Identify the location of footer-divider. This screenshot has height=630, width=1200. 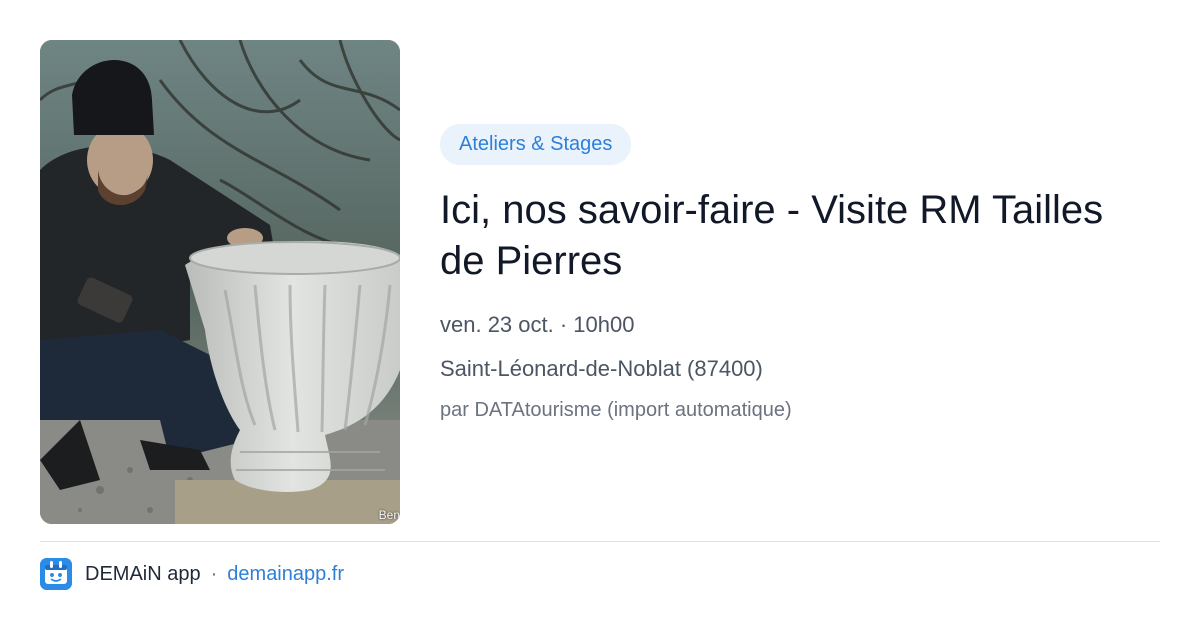
(600, 541).